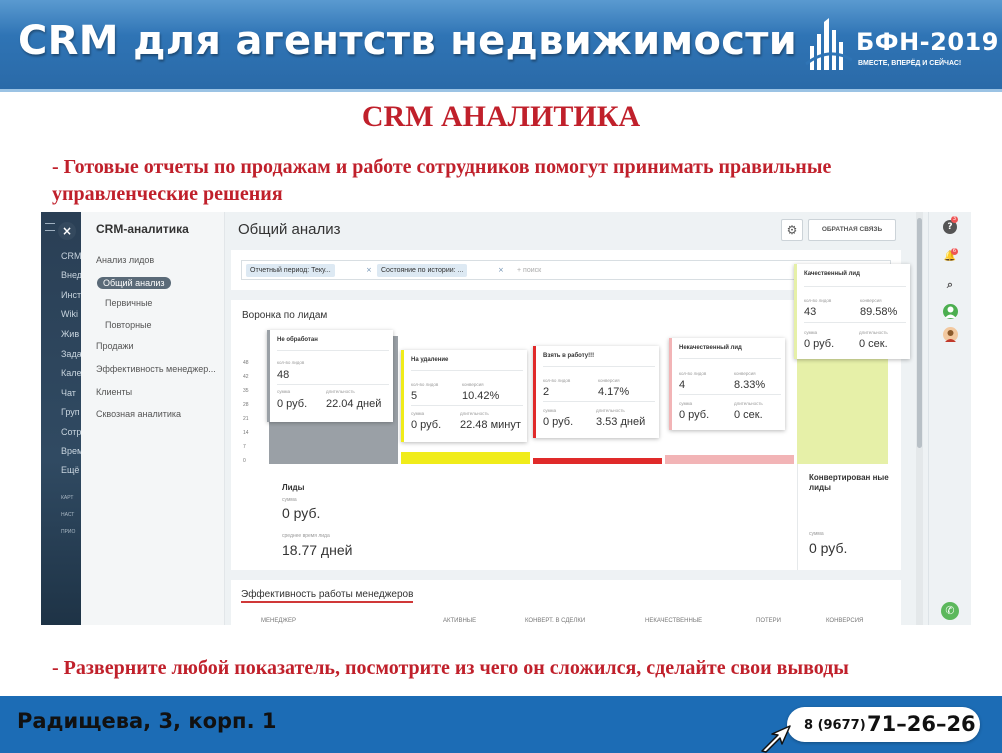 This screenshot has height=753, width=1002. I want to click on stage-title: Некачественный лид, so click(710, 348).